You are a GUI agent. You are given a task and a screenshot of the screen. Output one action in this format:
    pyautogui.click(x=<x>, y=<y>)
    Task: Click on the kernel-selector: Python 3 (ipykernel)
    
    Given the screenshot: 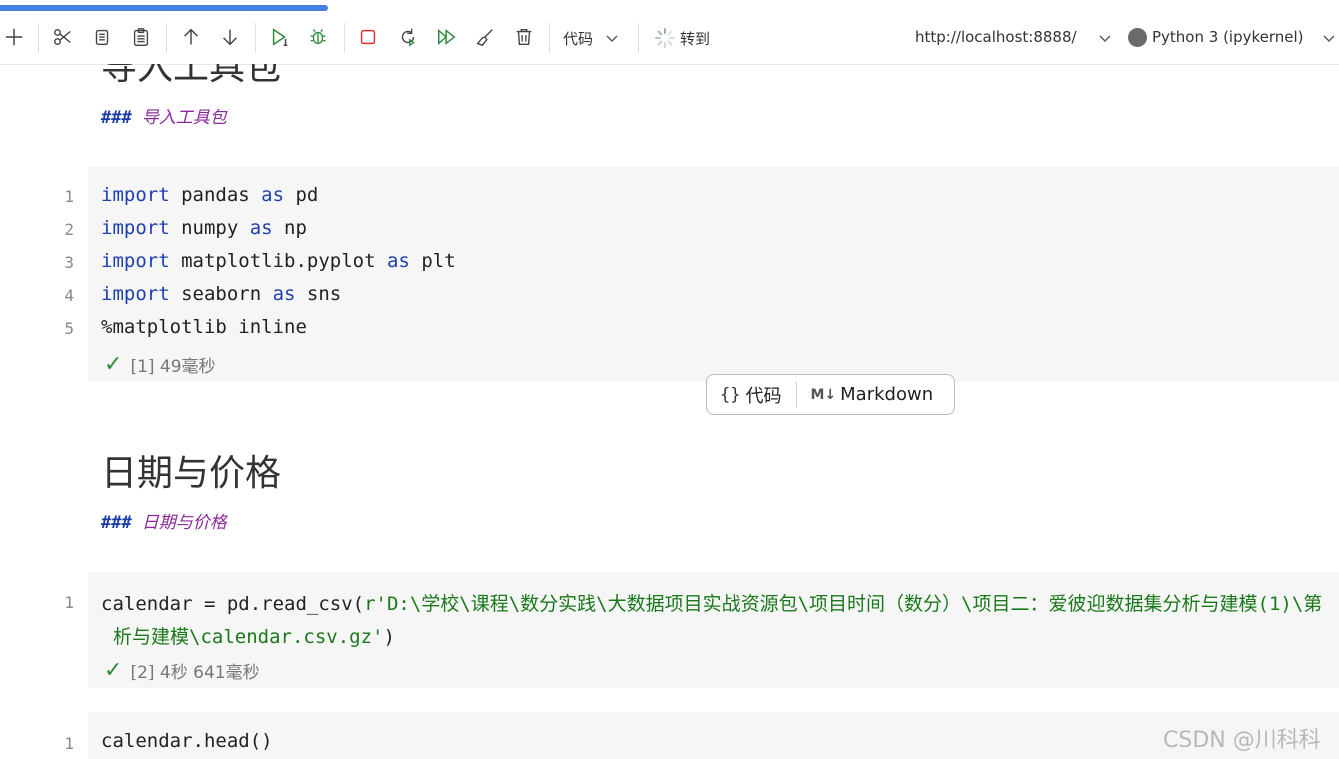 What is the action you would take?
    pyautogui.click(x=1228, y=37)
    